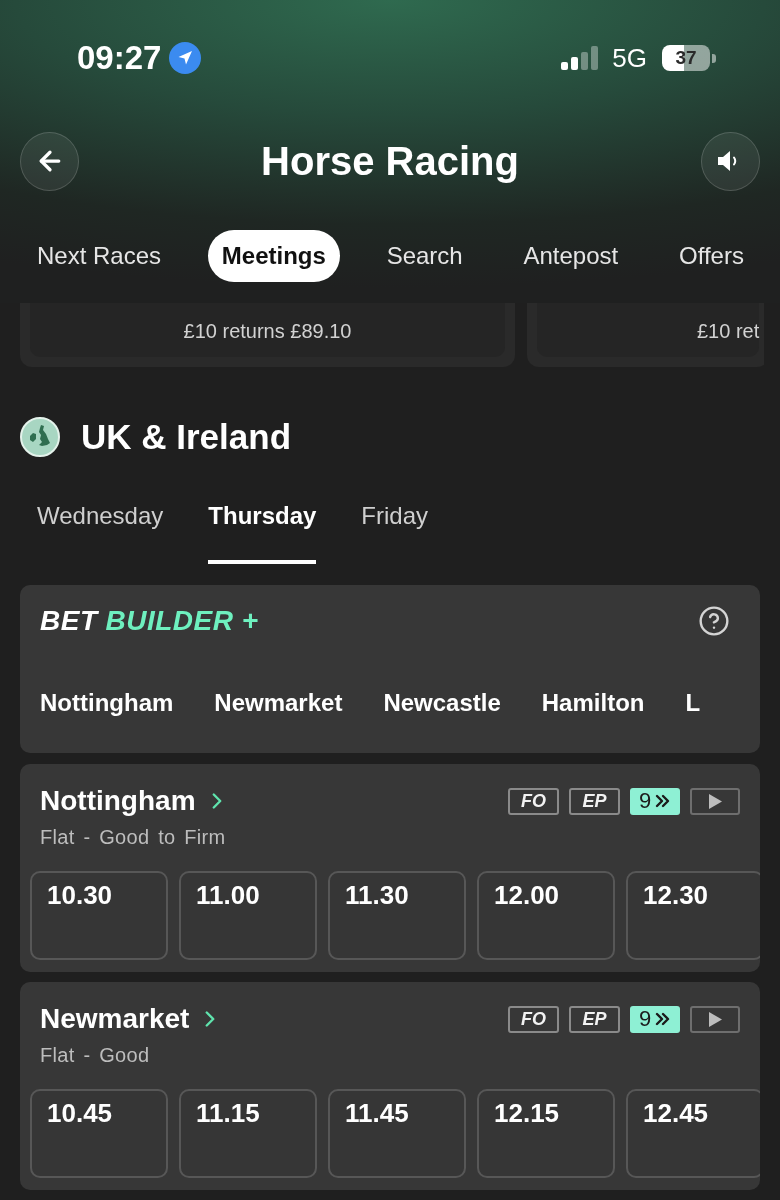 This screenshot has width=780, height=1200. Describe the element at coordinates (99, 1133) in the screenshot. I see `race-time-button: 10.45` at that location.